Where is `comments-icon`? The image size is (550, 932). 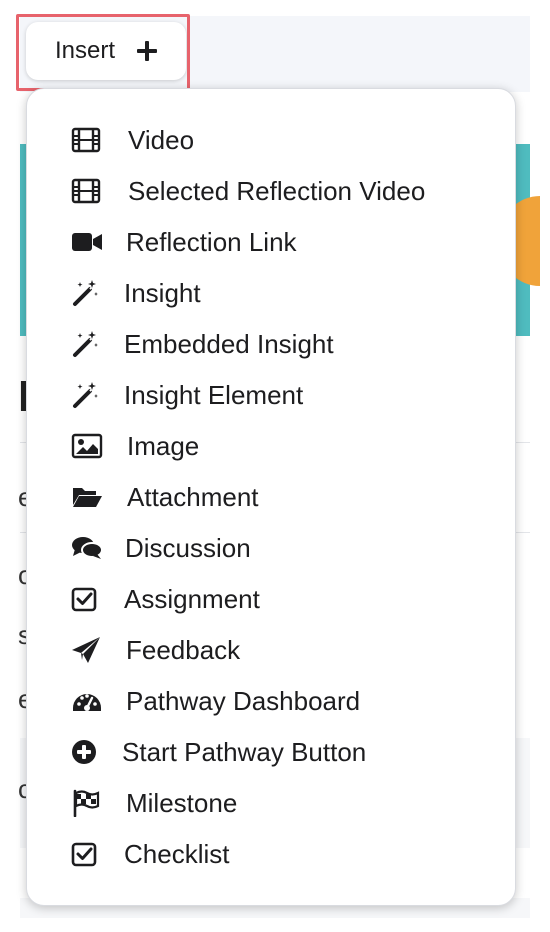
comments-icon is located at coordinates (91, 548).